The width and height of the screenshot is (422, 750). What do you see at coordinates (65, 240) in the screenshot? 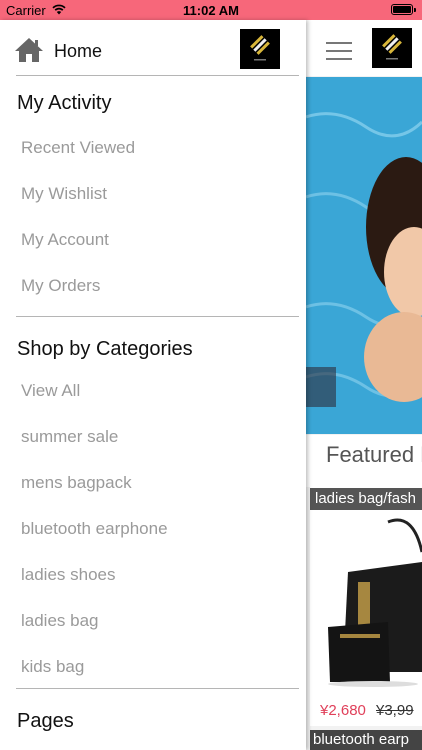
I see `menu-item-my-account: My Account` at bounding box center [65, 240].